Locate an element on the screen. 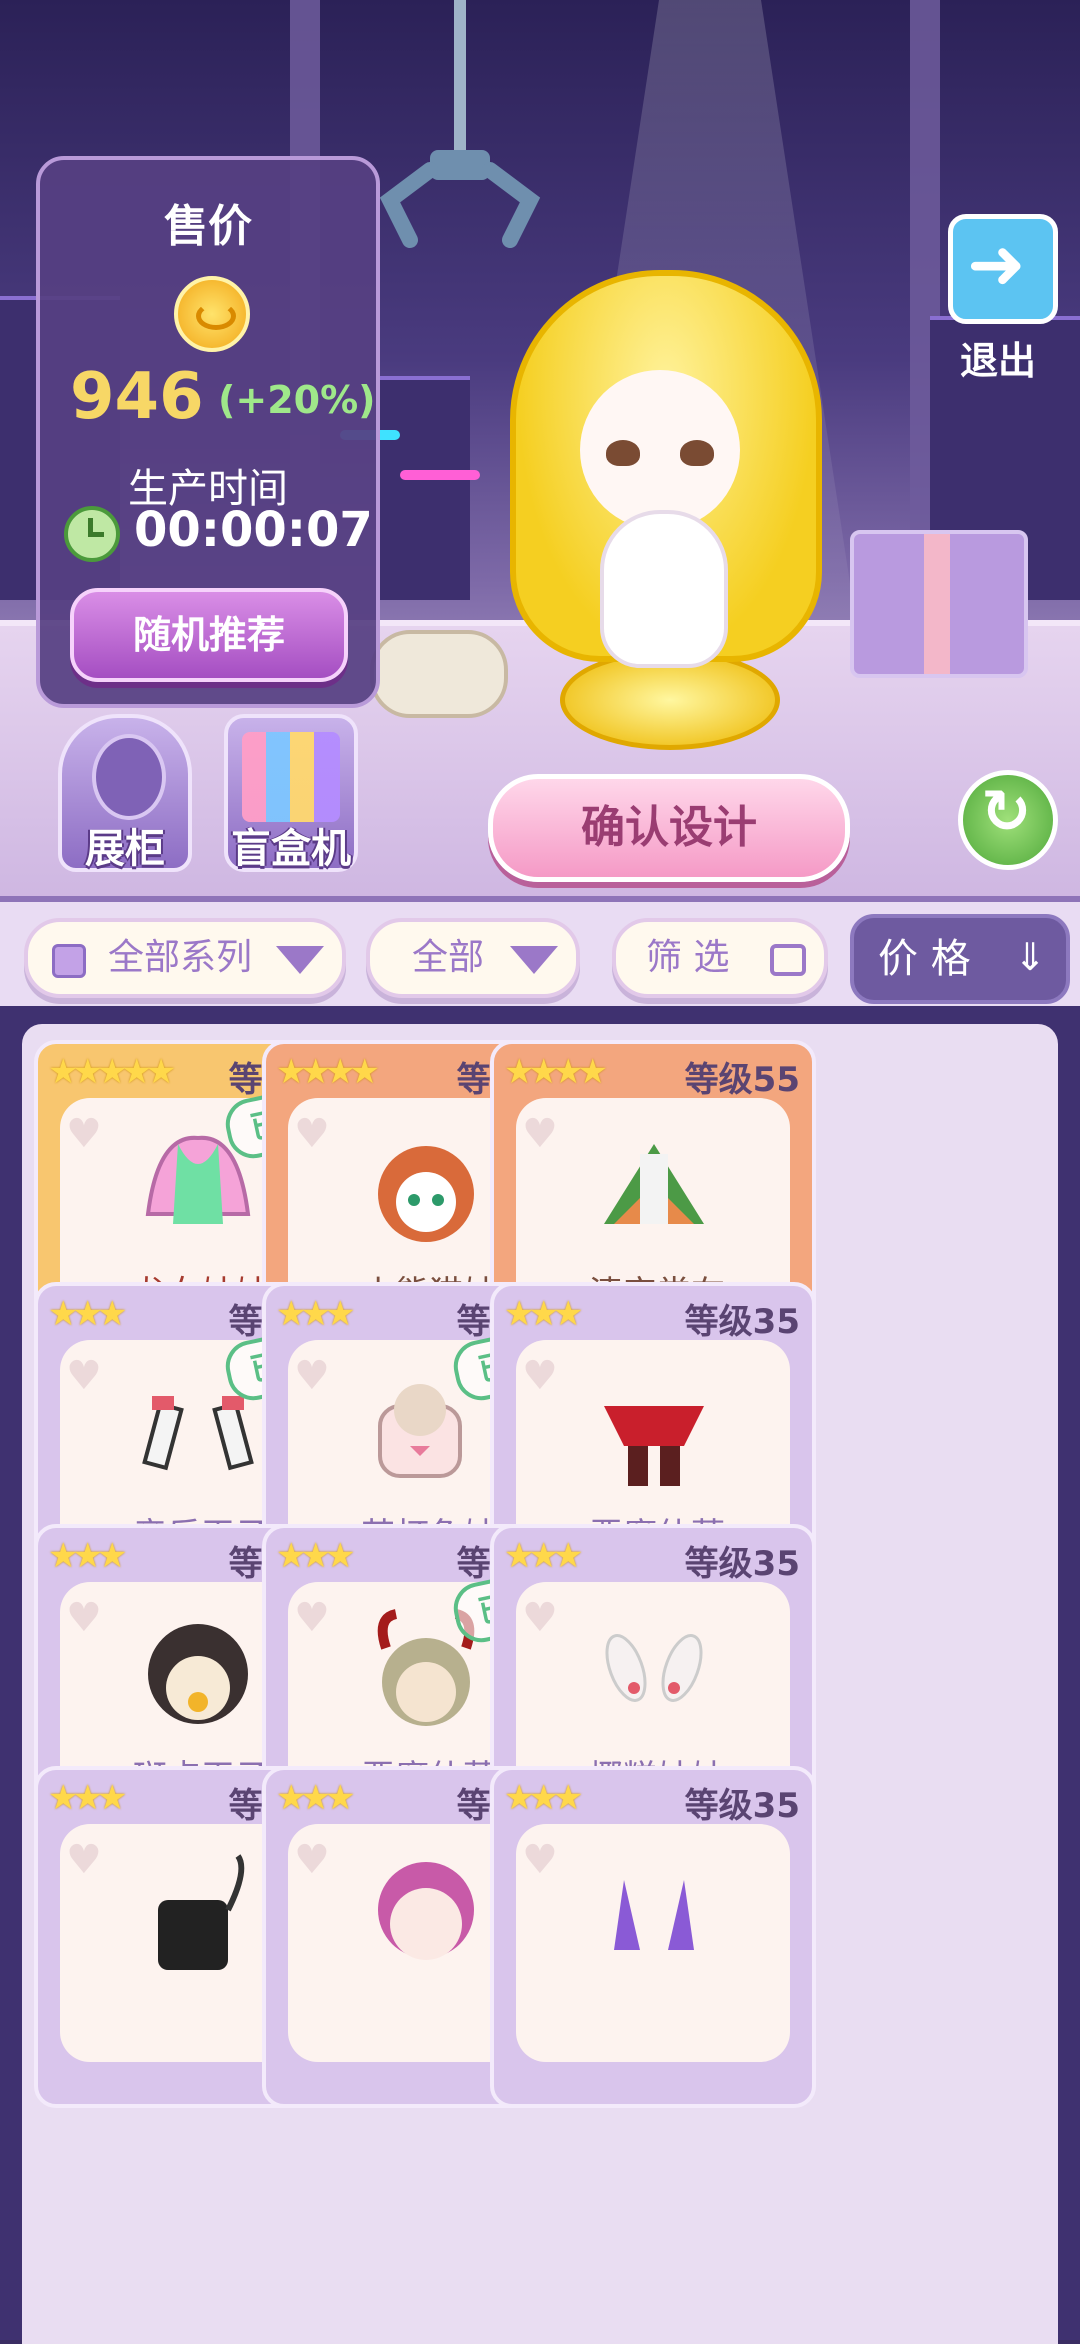  category-dropdown: 全部 is located at coordinates (473, 958).